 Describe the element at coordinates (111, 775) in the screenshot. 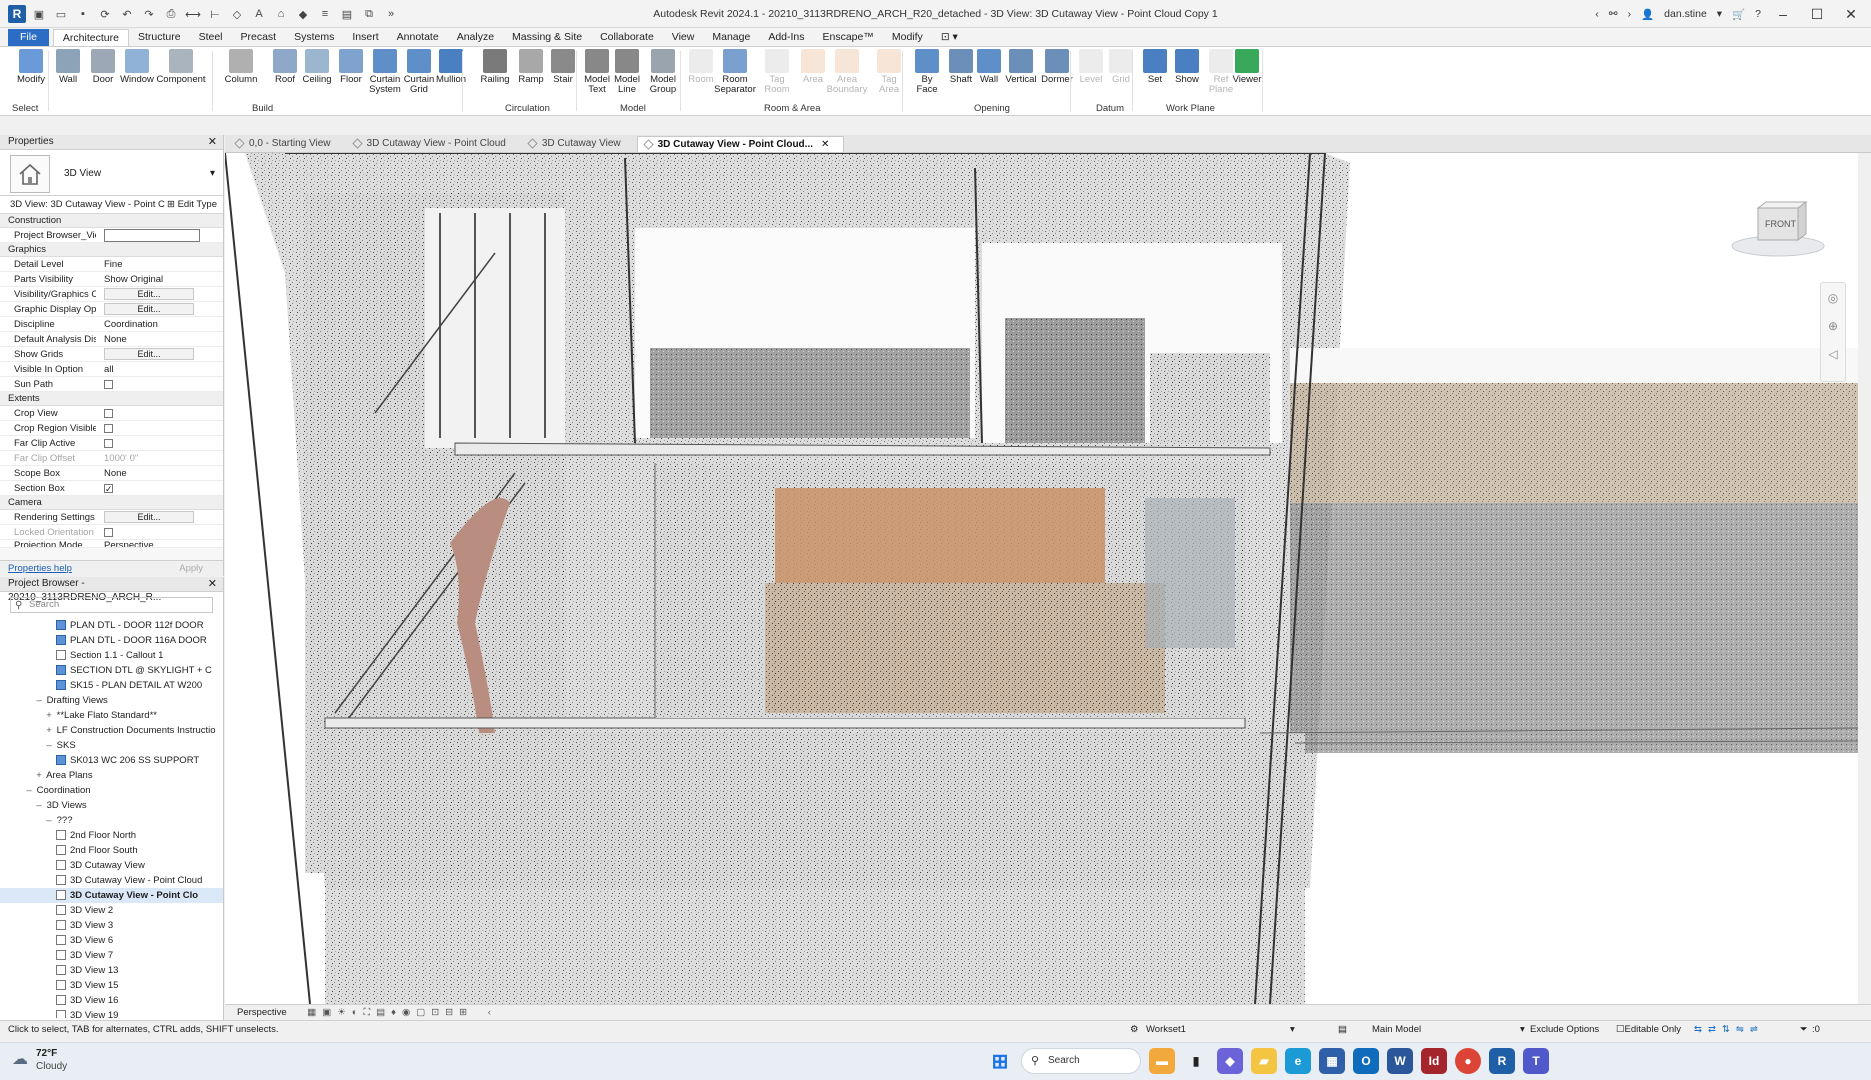

I see `tree-node: + Area Plans` at that location.